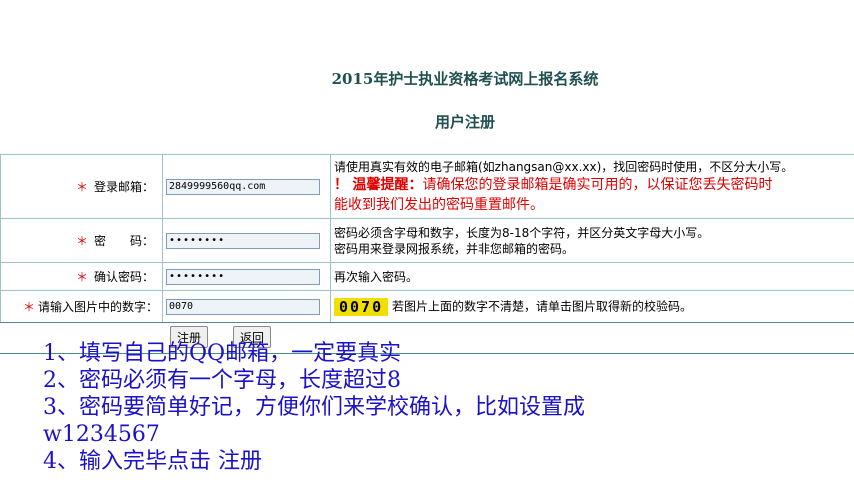 Image resolution: width=854 pixels, height=483 pixels. I want to click on password-label: 密 码：, so click(123, 241).